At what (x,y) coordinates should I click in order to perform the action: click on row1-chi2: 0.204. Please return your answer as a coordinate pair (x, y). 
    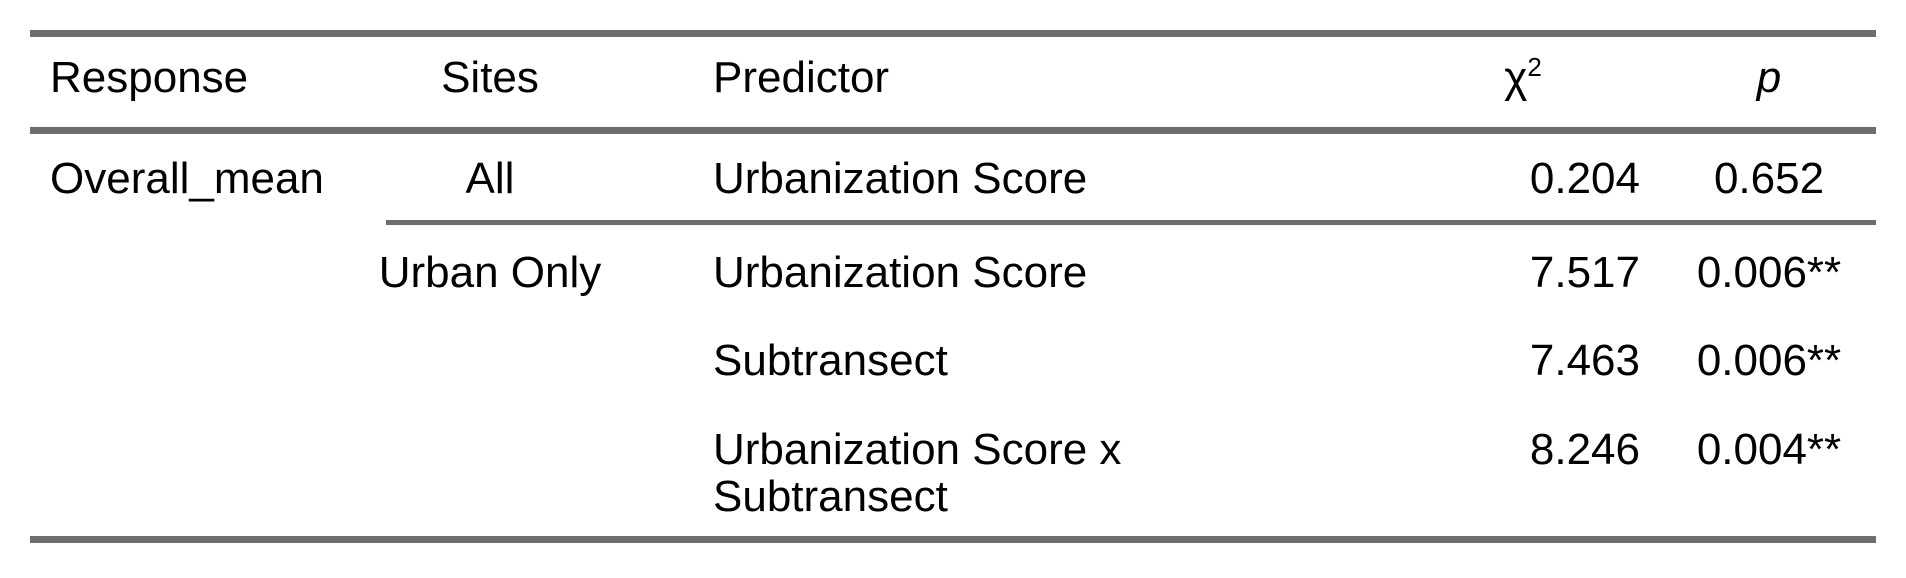
    Looking at the image, I should click on (1584, 178).